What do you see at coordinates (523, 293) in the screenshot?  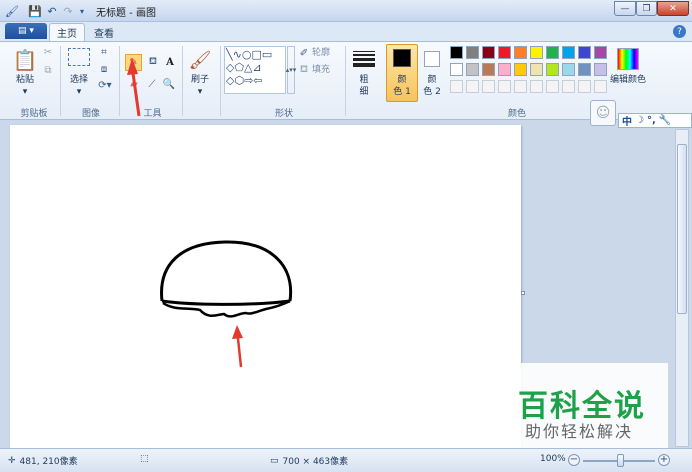 I see `canvas-resize-handle` at bounding box center [523, 293].